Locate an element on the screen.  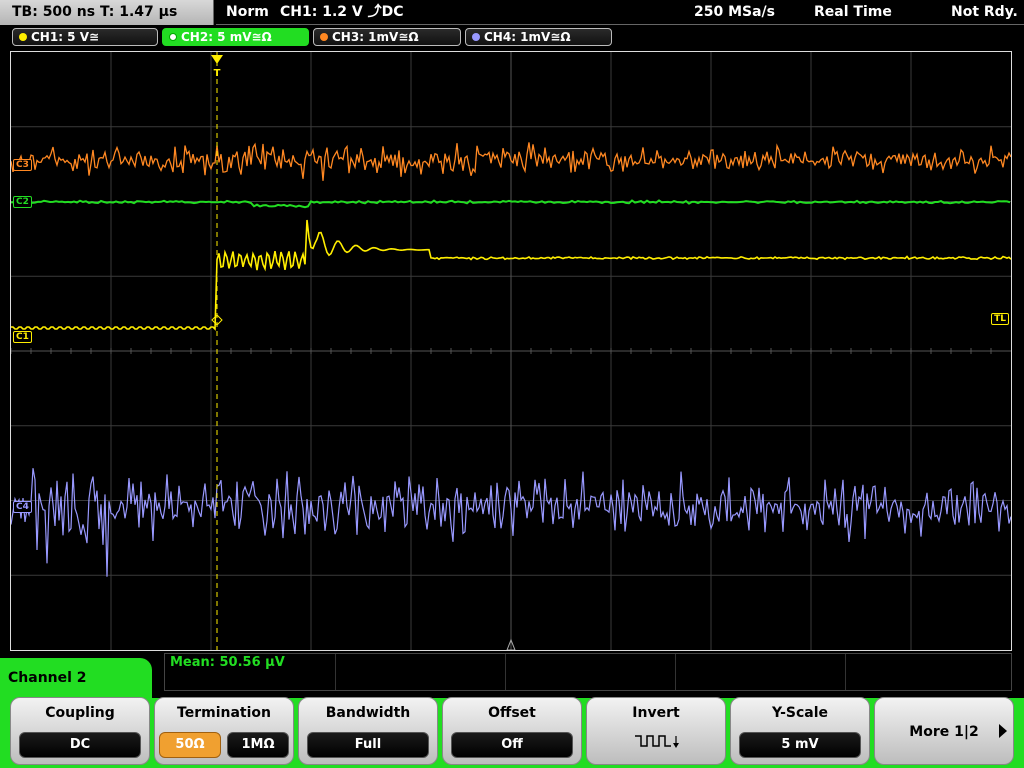
invert-button: Invert is located at coordinates (656, 731).